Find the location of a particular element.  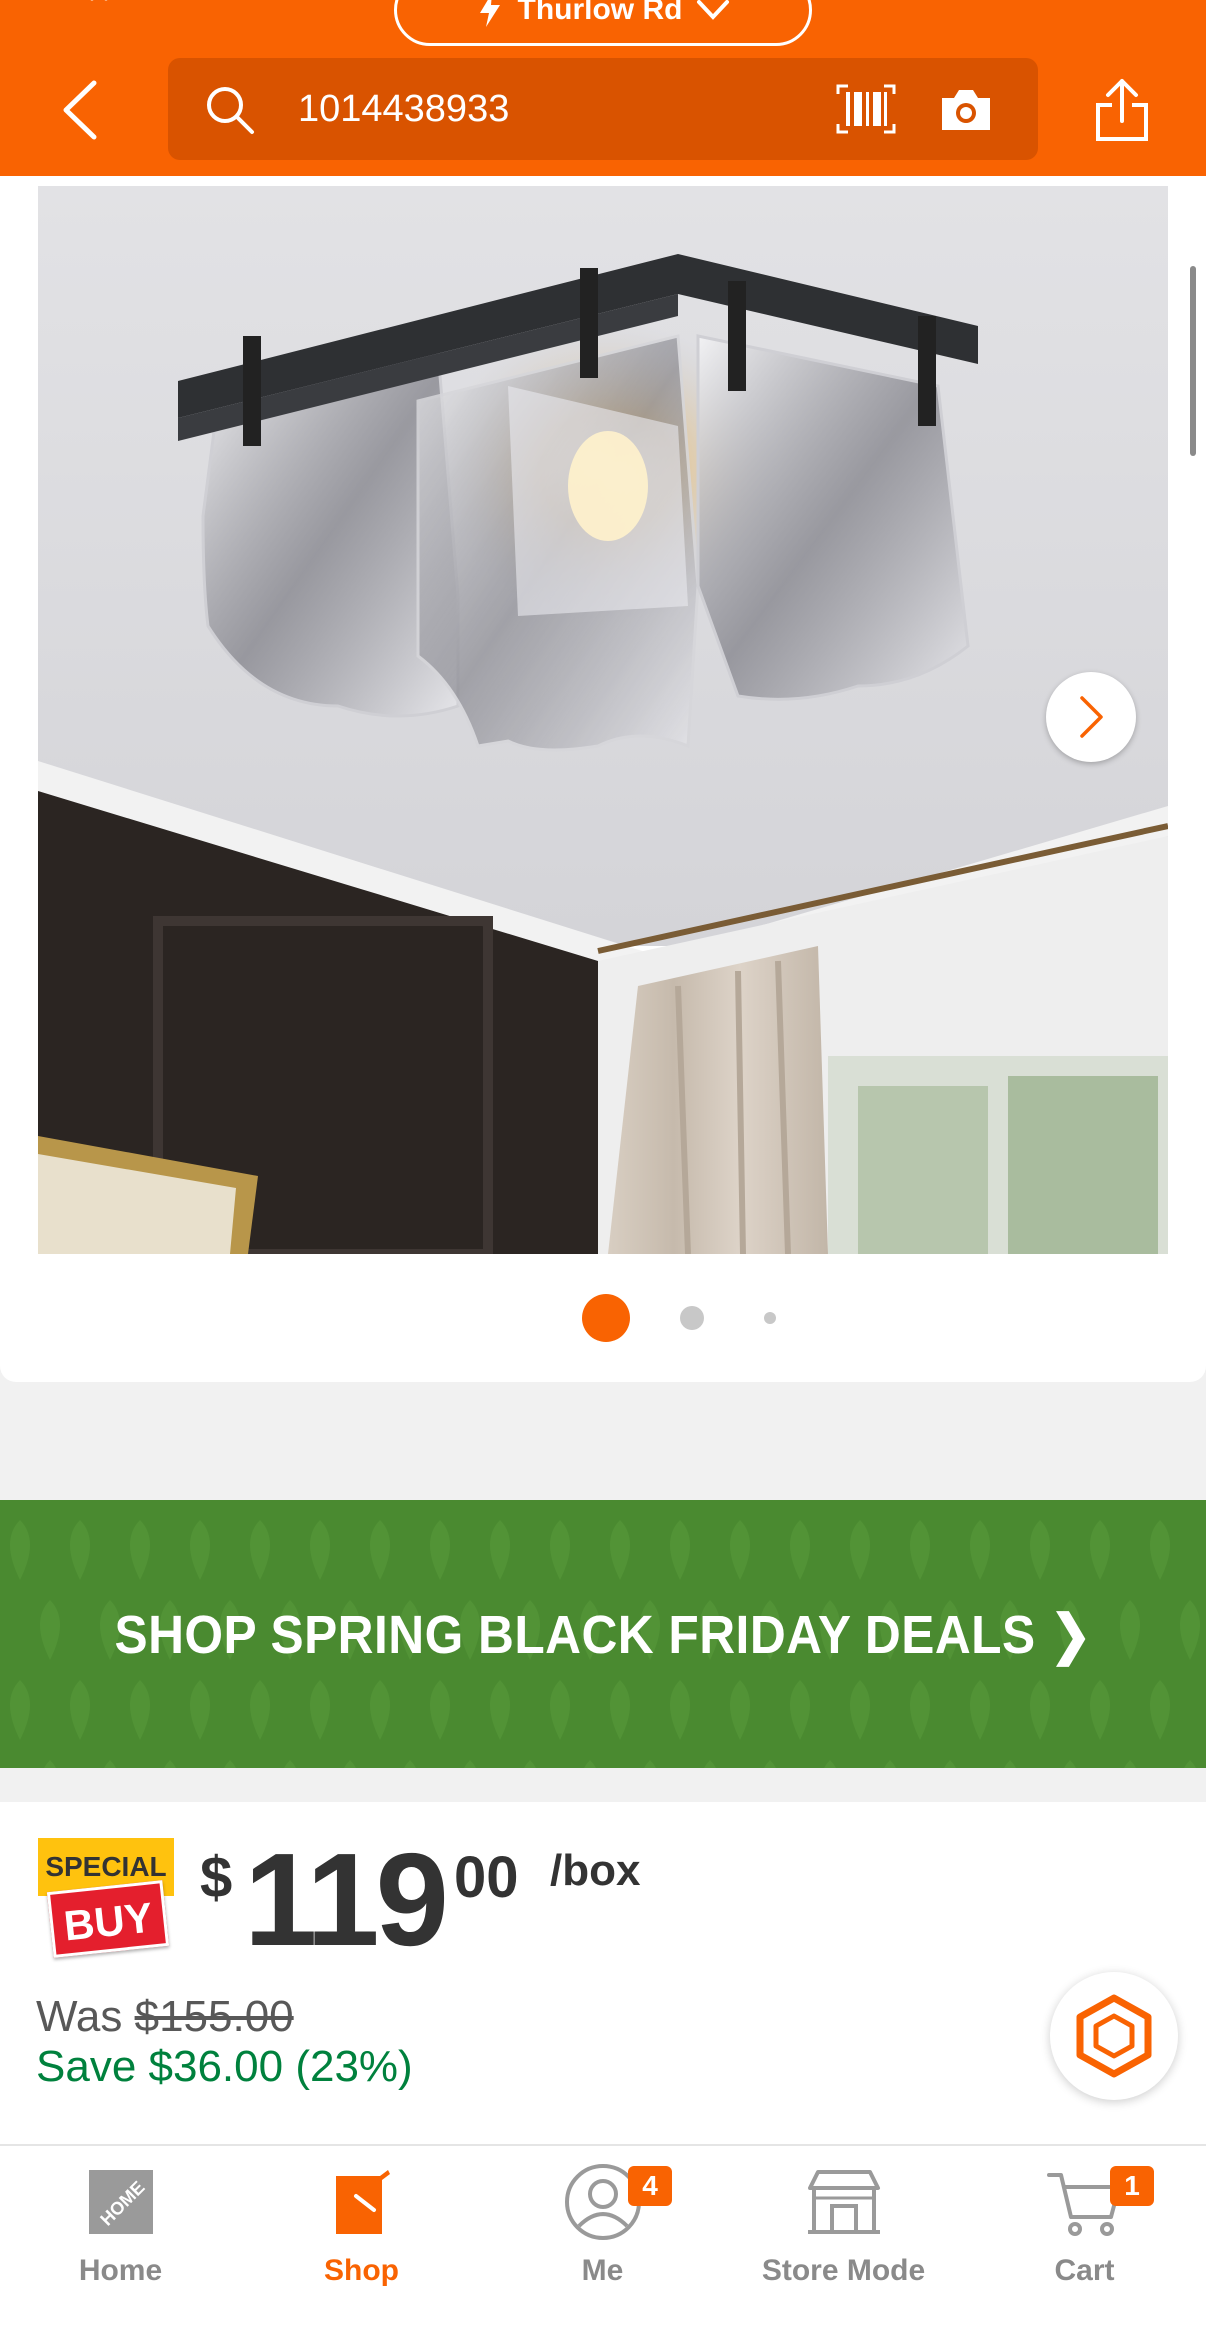

share-button is located at coordinates (1122, 110).